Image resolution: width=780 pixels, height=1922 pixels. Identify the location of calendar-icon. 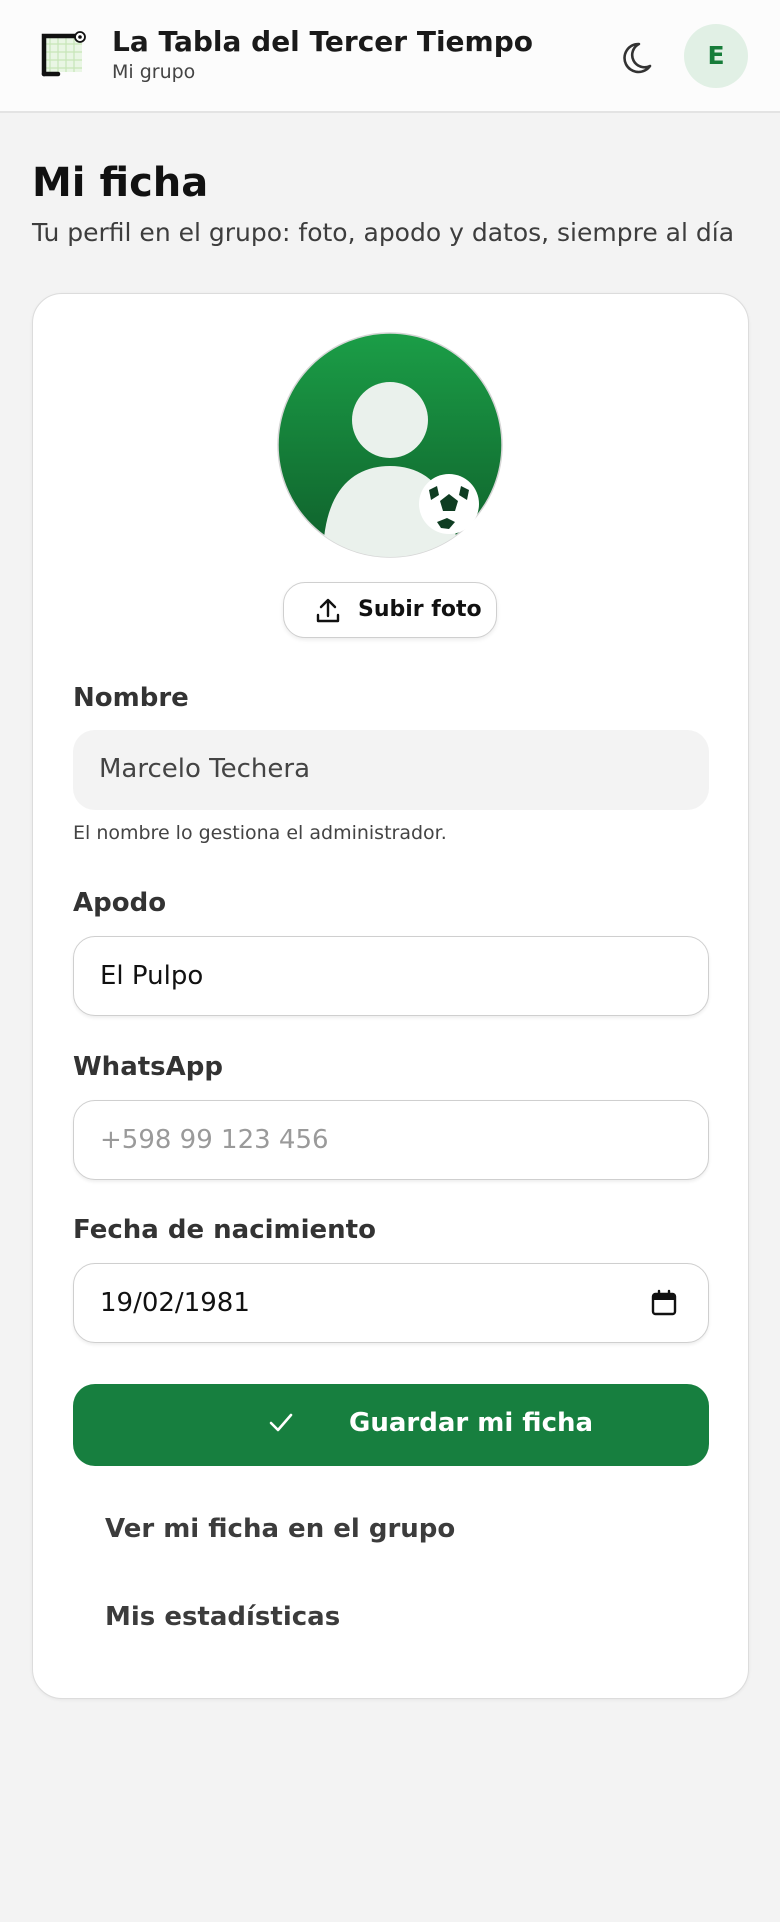
(664, 1303).